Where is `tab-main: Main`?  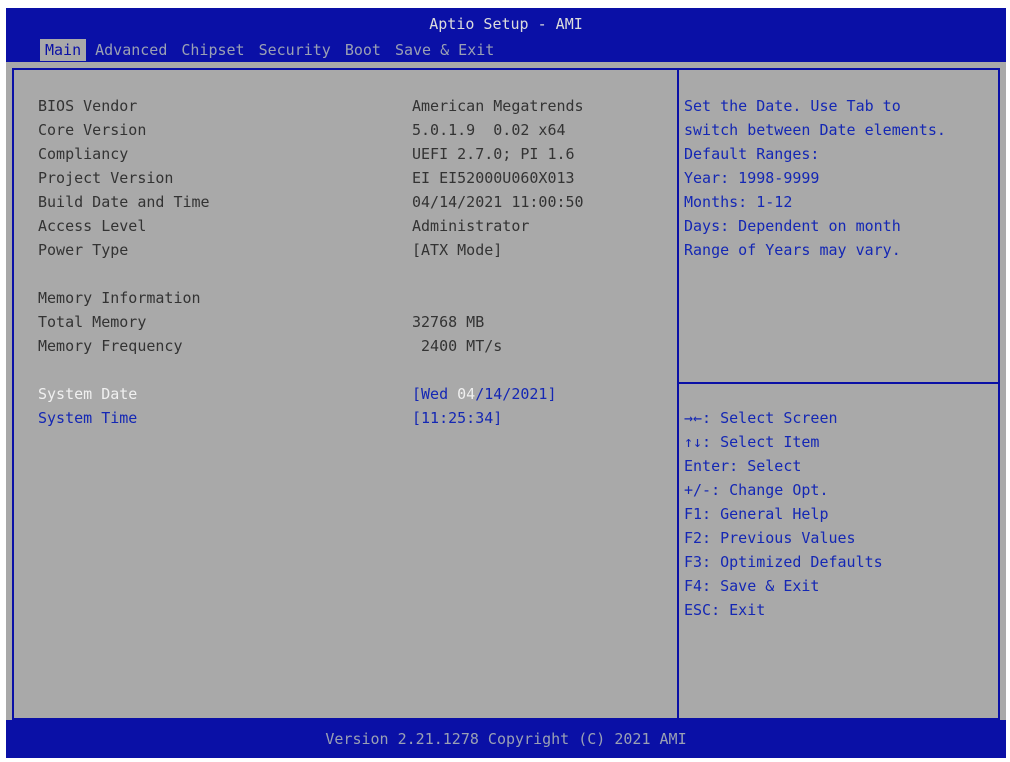 tab-main: Main is located at coordinates (63, 50).